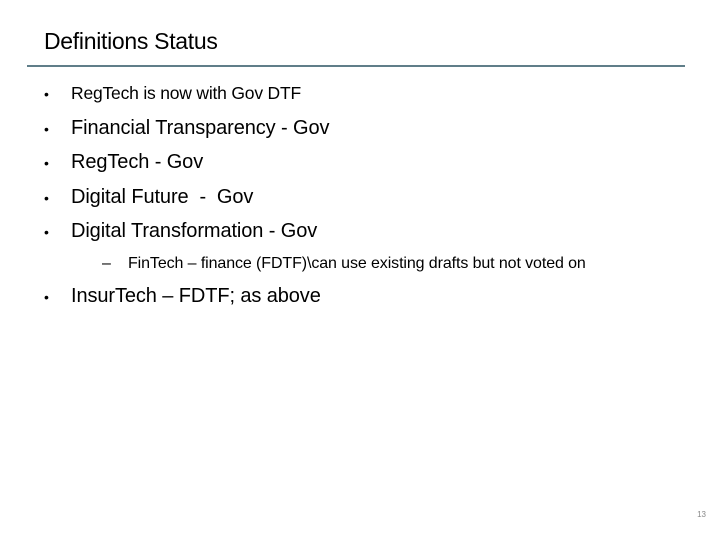  I want to click on title-divider, so click(356, 66).